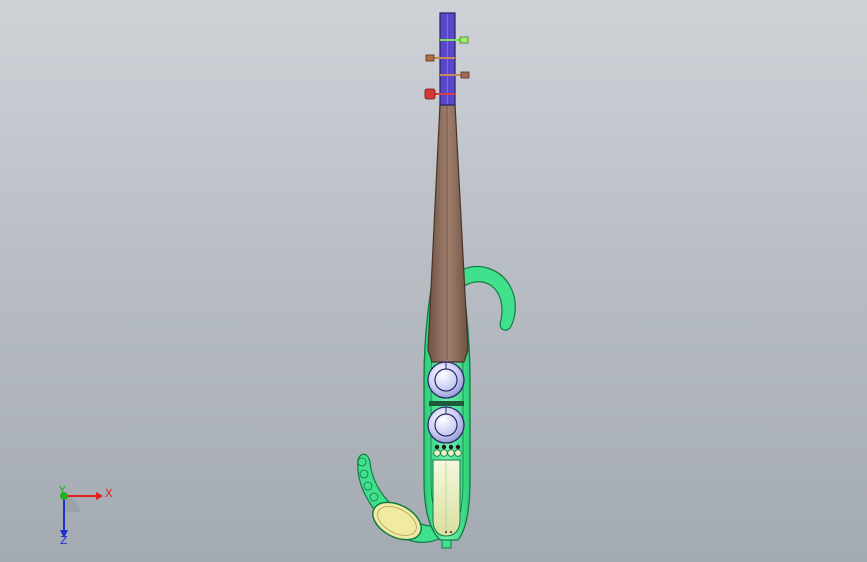  Describe the element at coordinates (446, 380) in the screenshot. I see `volume-knob` at that location.